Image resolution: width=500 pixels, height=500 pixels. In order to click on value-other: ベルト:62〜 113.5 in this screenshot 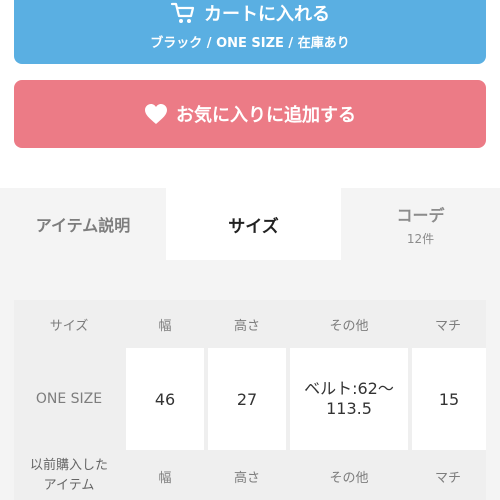, I will do `click(349, 399)`.